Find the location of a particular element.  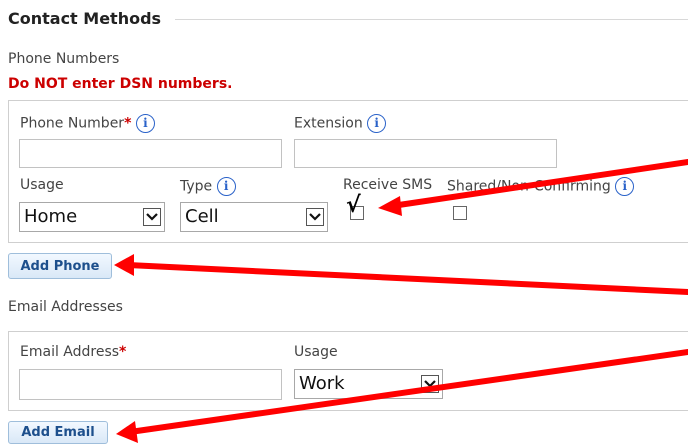

email-address-label: Email Address* is located at coordinates (73, 352).